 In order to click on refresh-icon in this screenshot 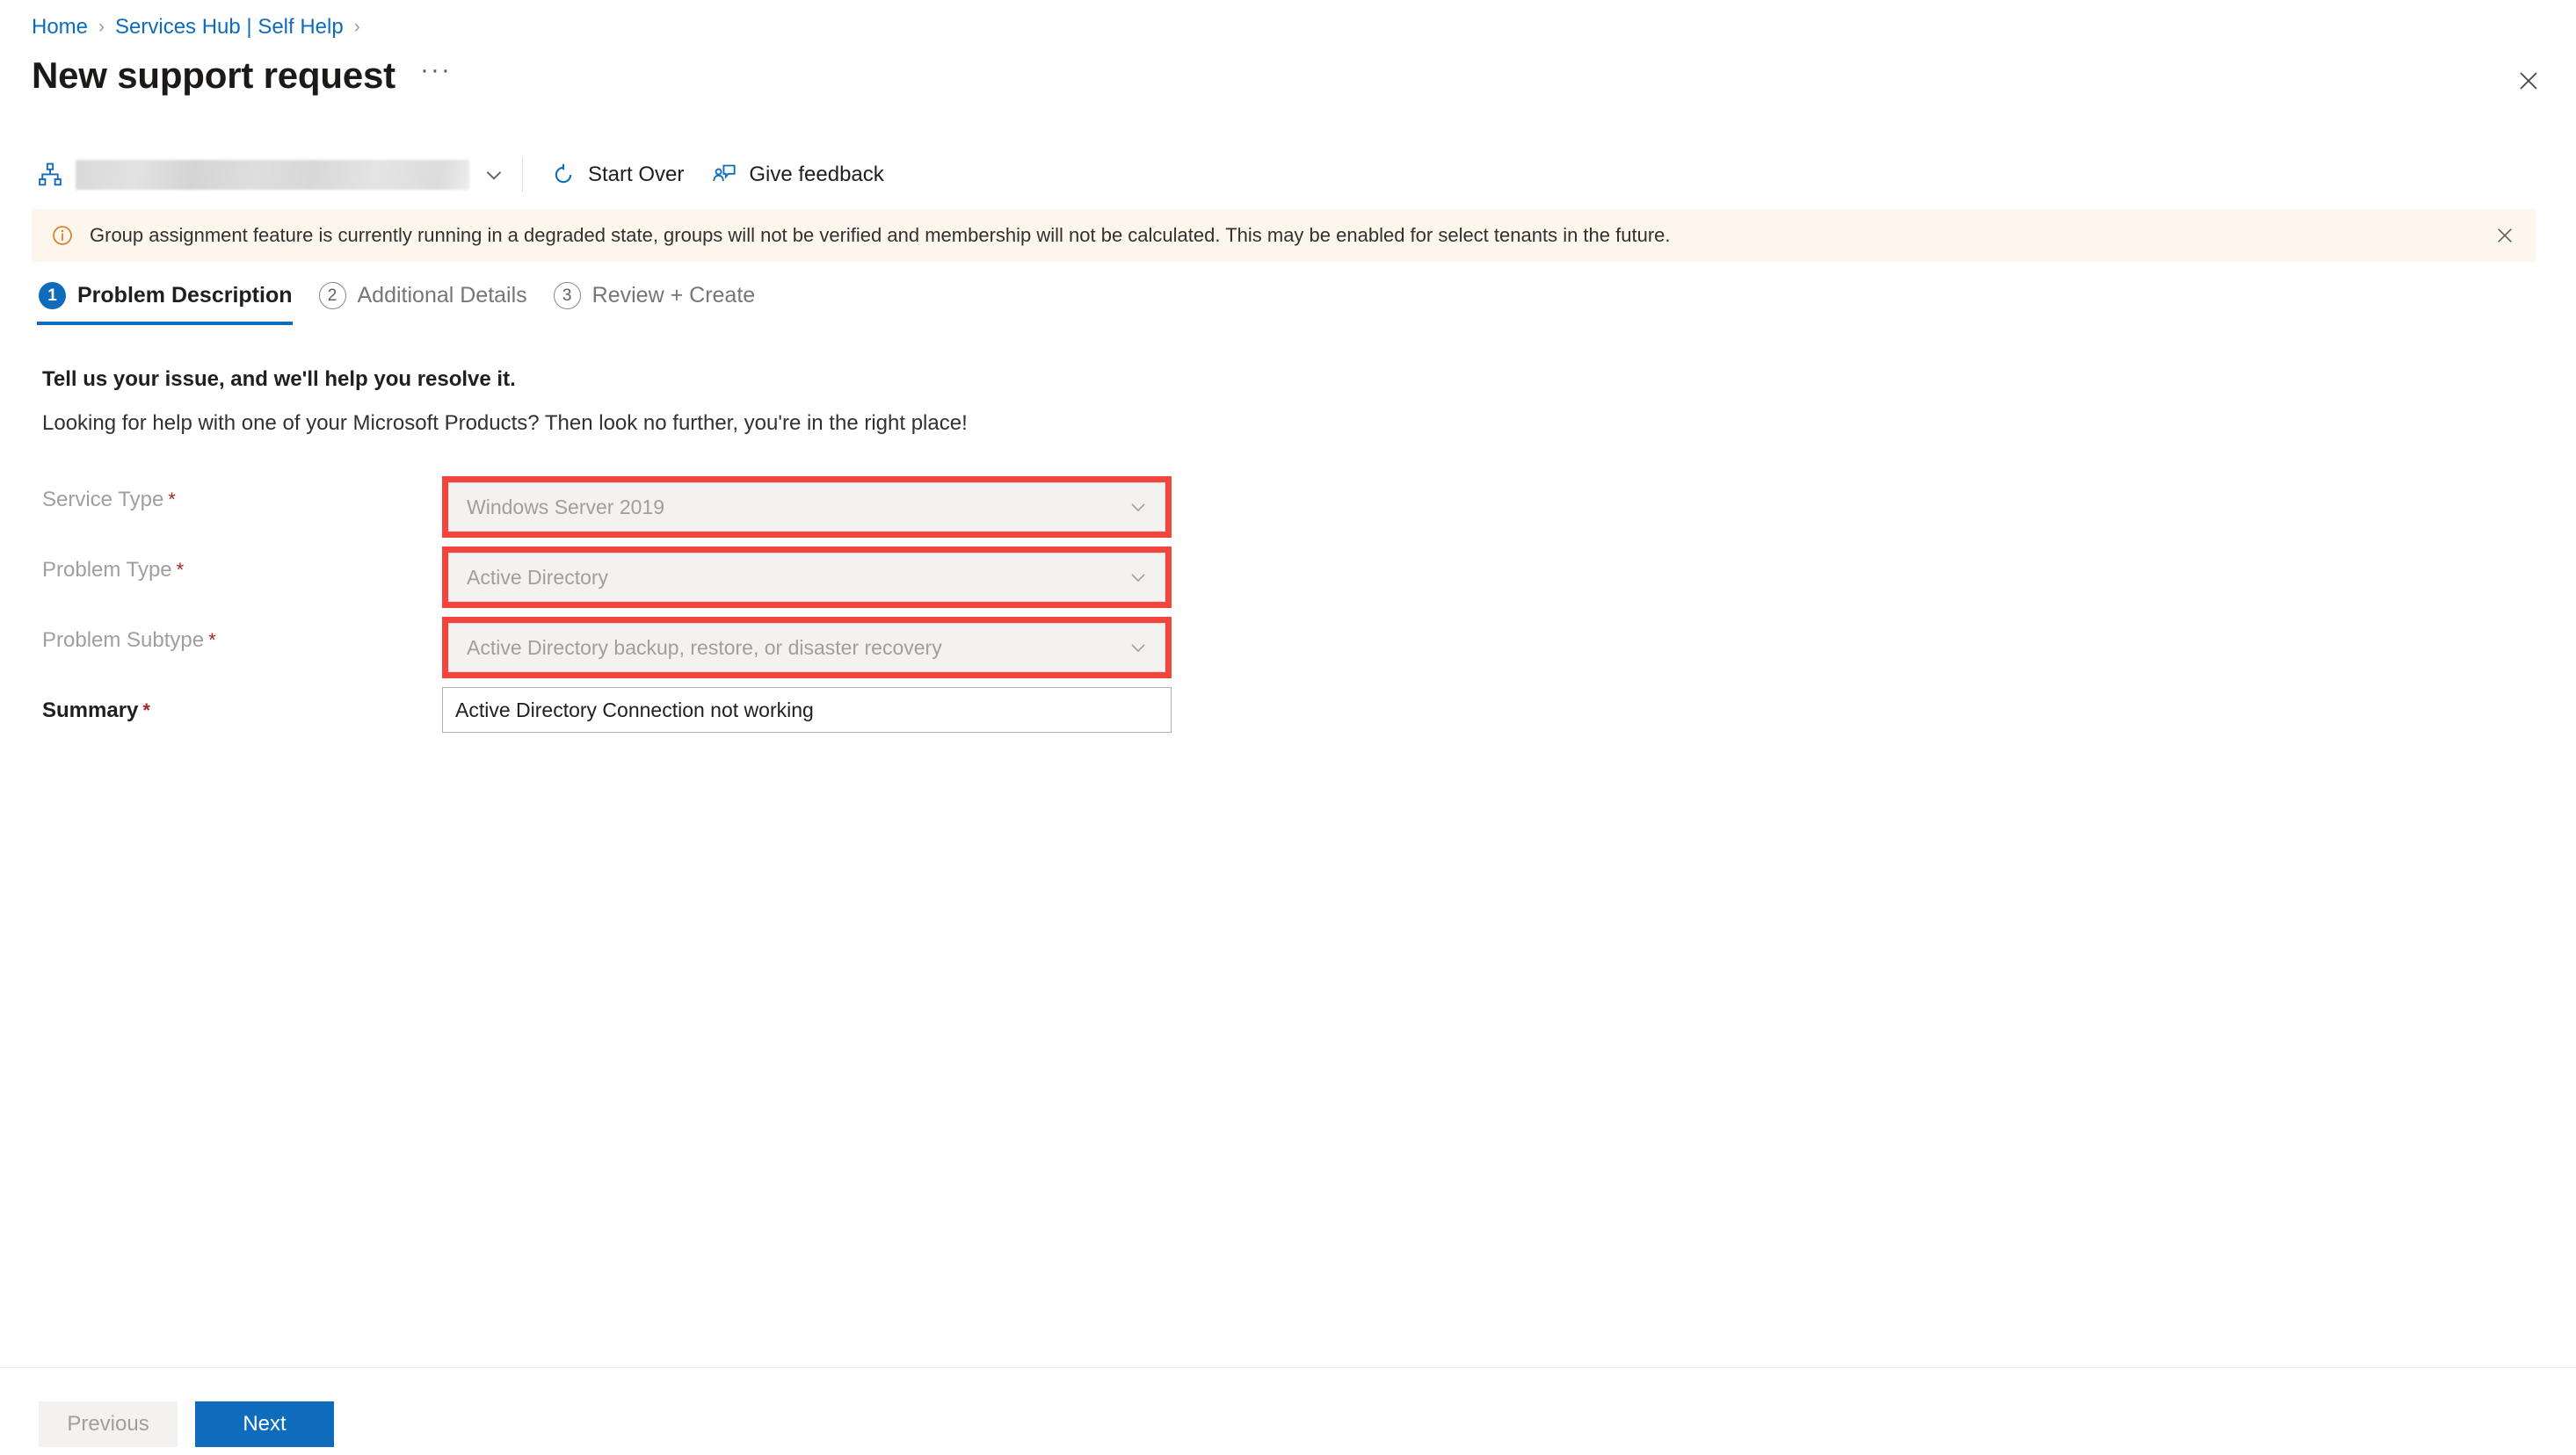, I will do `click(563, 173)`.